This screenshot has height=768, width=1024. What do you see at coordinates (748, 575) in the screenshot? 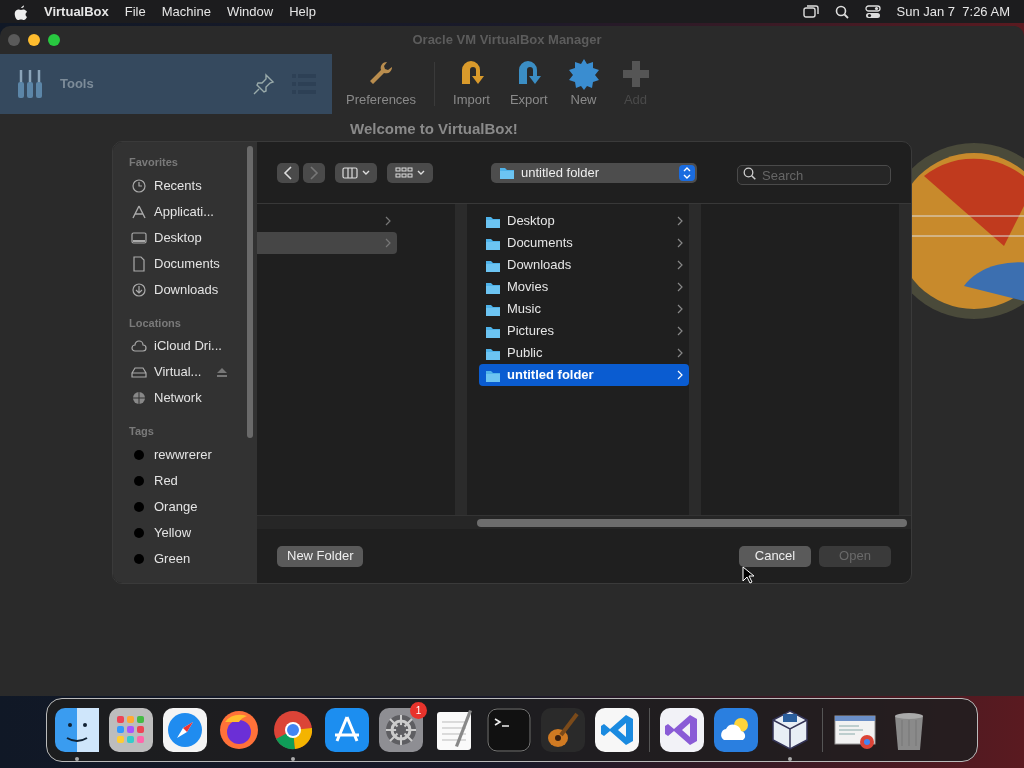
I see `cursor-icon` at bounding box center [748, 575].